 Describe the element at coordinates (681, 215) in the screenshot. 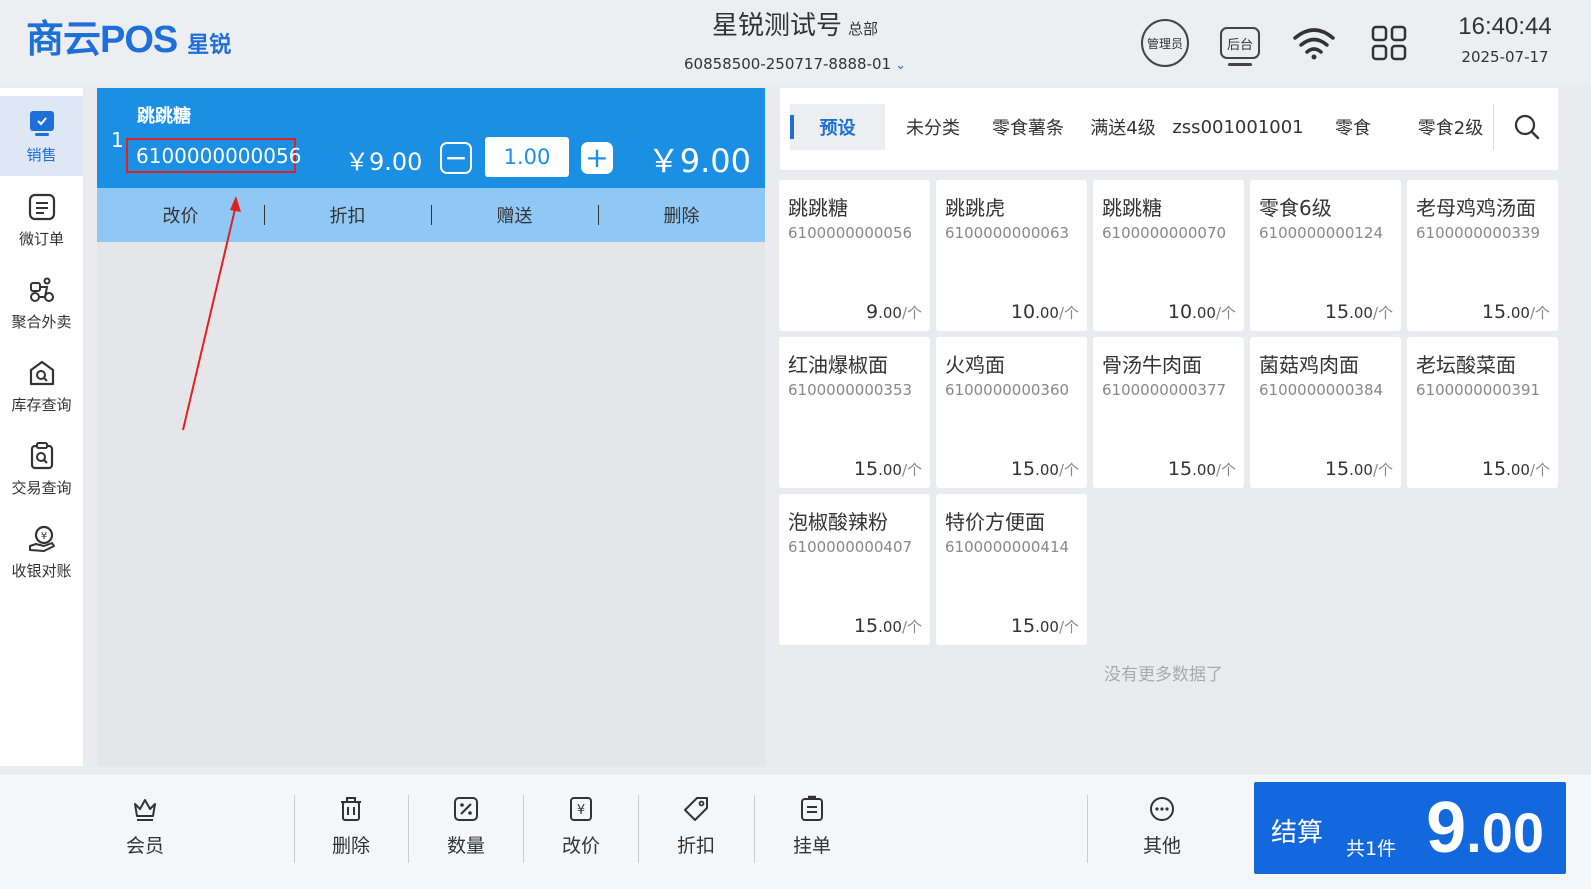

I see `cart-delete-button: 删除` at that location.